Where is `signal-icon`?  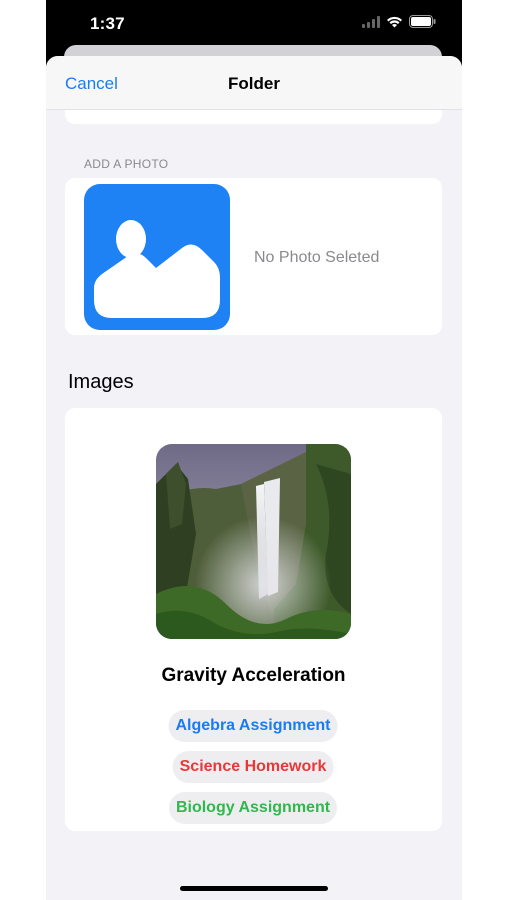 signal-icon is located at coordinates (371, 24).